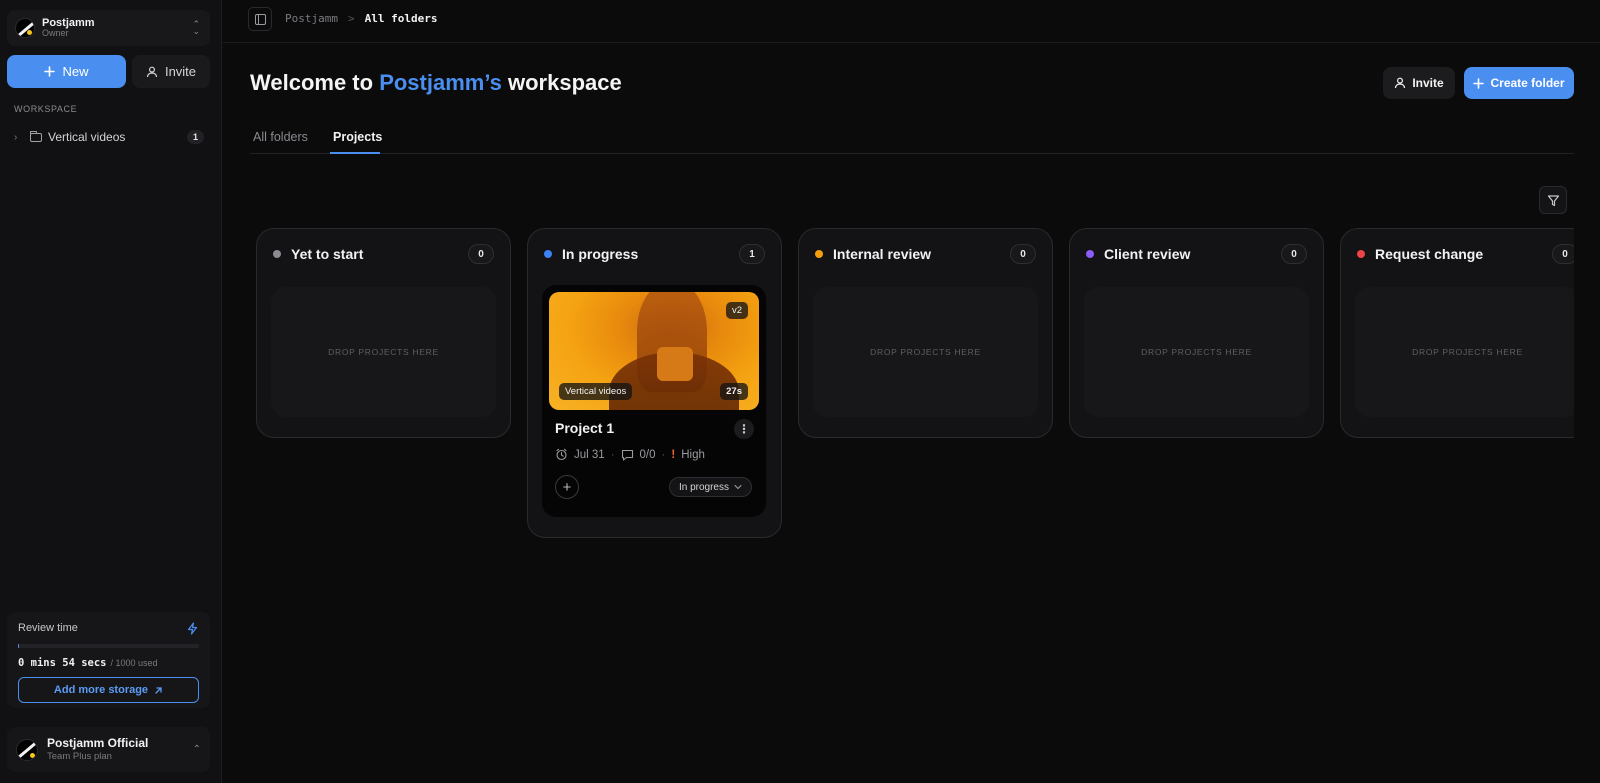  What do you see at coordinates (36, 136) in the screenshot?
I see `folder-icon` at bounding box center [36, 136].